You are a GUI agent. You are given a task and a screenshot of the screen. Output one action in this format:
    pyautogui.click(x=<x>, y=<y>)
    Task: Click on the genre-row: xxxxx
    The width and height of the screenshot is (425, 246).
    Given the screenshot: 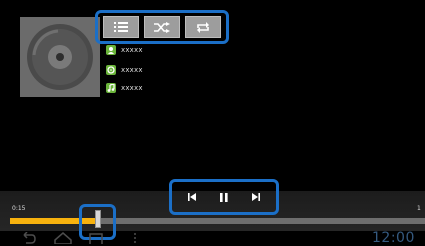 What is the action you would take?
    pyautogui.click(x=124, y=88)
    